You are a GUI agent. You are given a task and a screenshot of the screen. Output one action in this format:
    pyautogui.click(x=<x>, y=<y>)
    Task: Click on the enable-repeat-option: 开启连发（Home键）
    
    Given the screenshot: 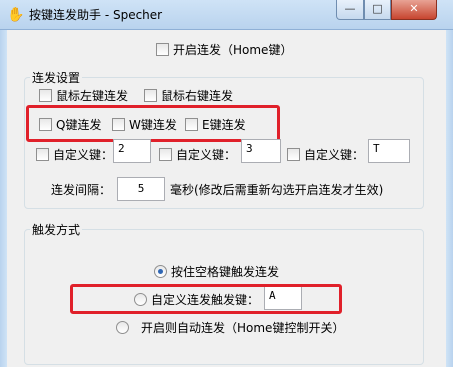 What is the action you would take?
    pyautogui.click(x=224, y=49)
    